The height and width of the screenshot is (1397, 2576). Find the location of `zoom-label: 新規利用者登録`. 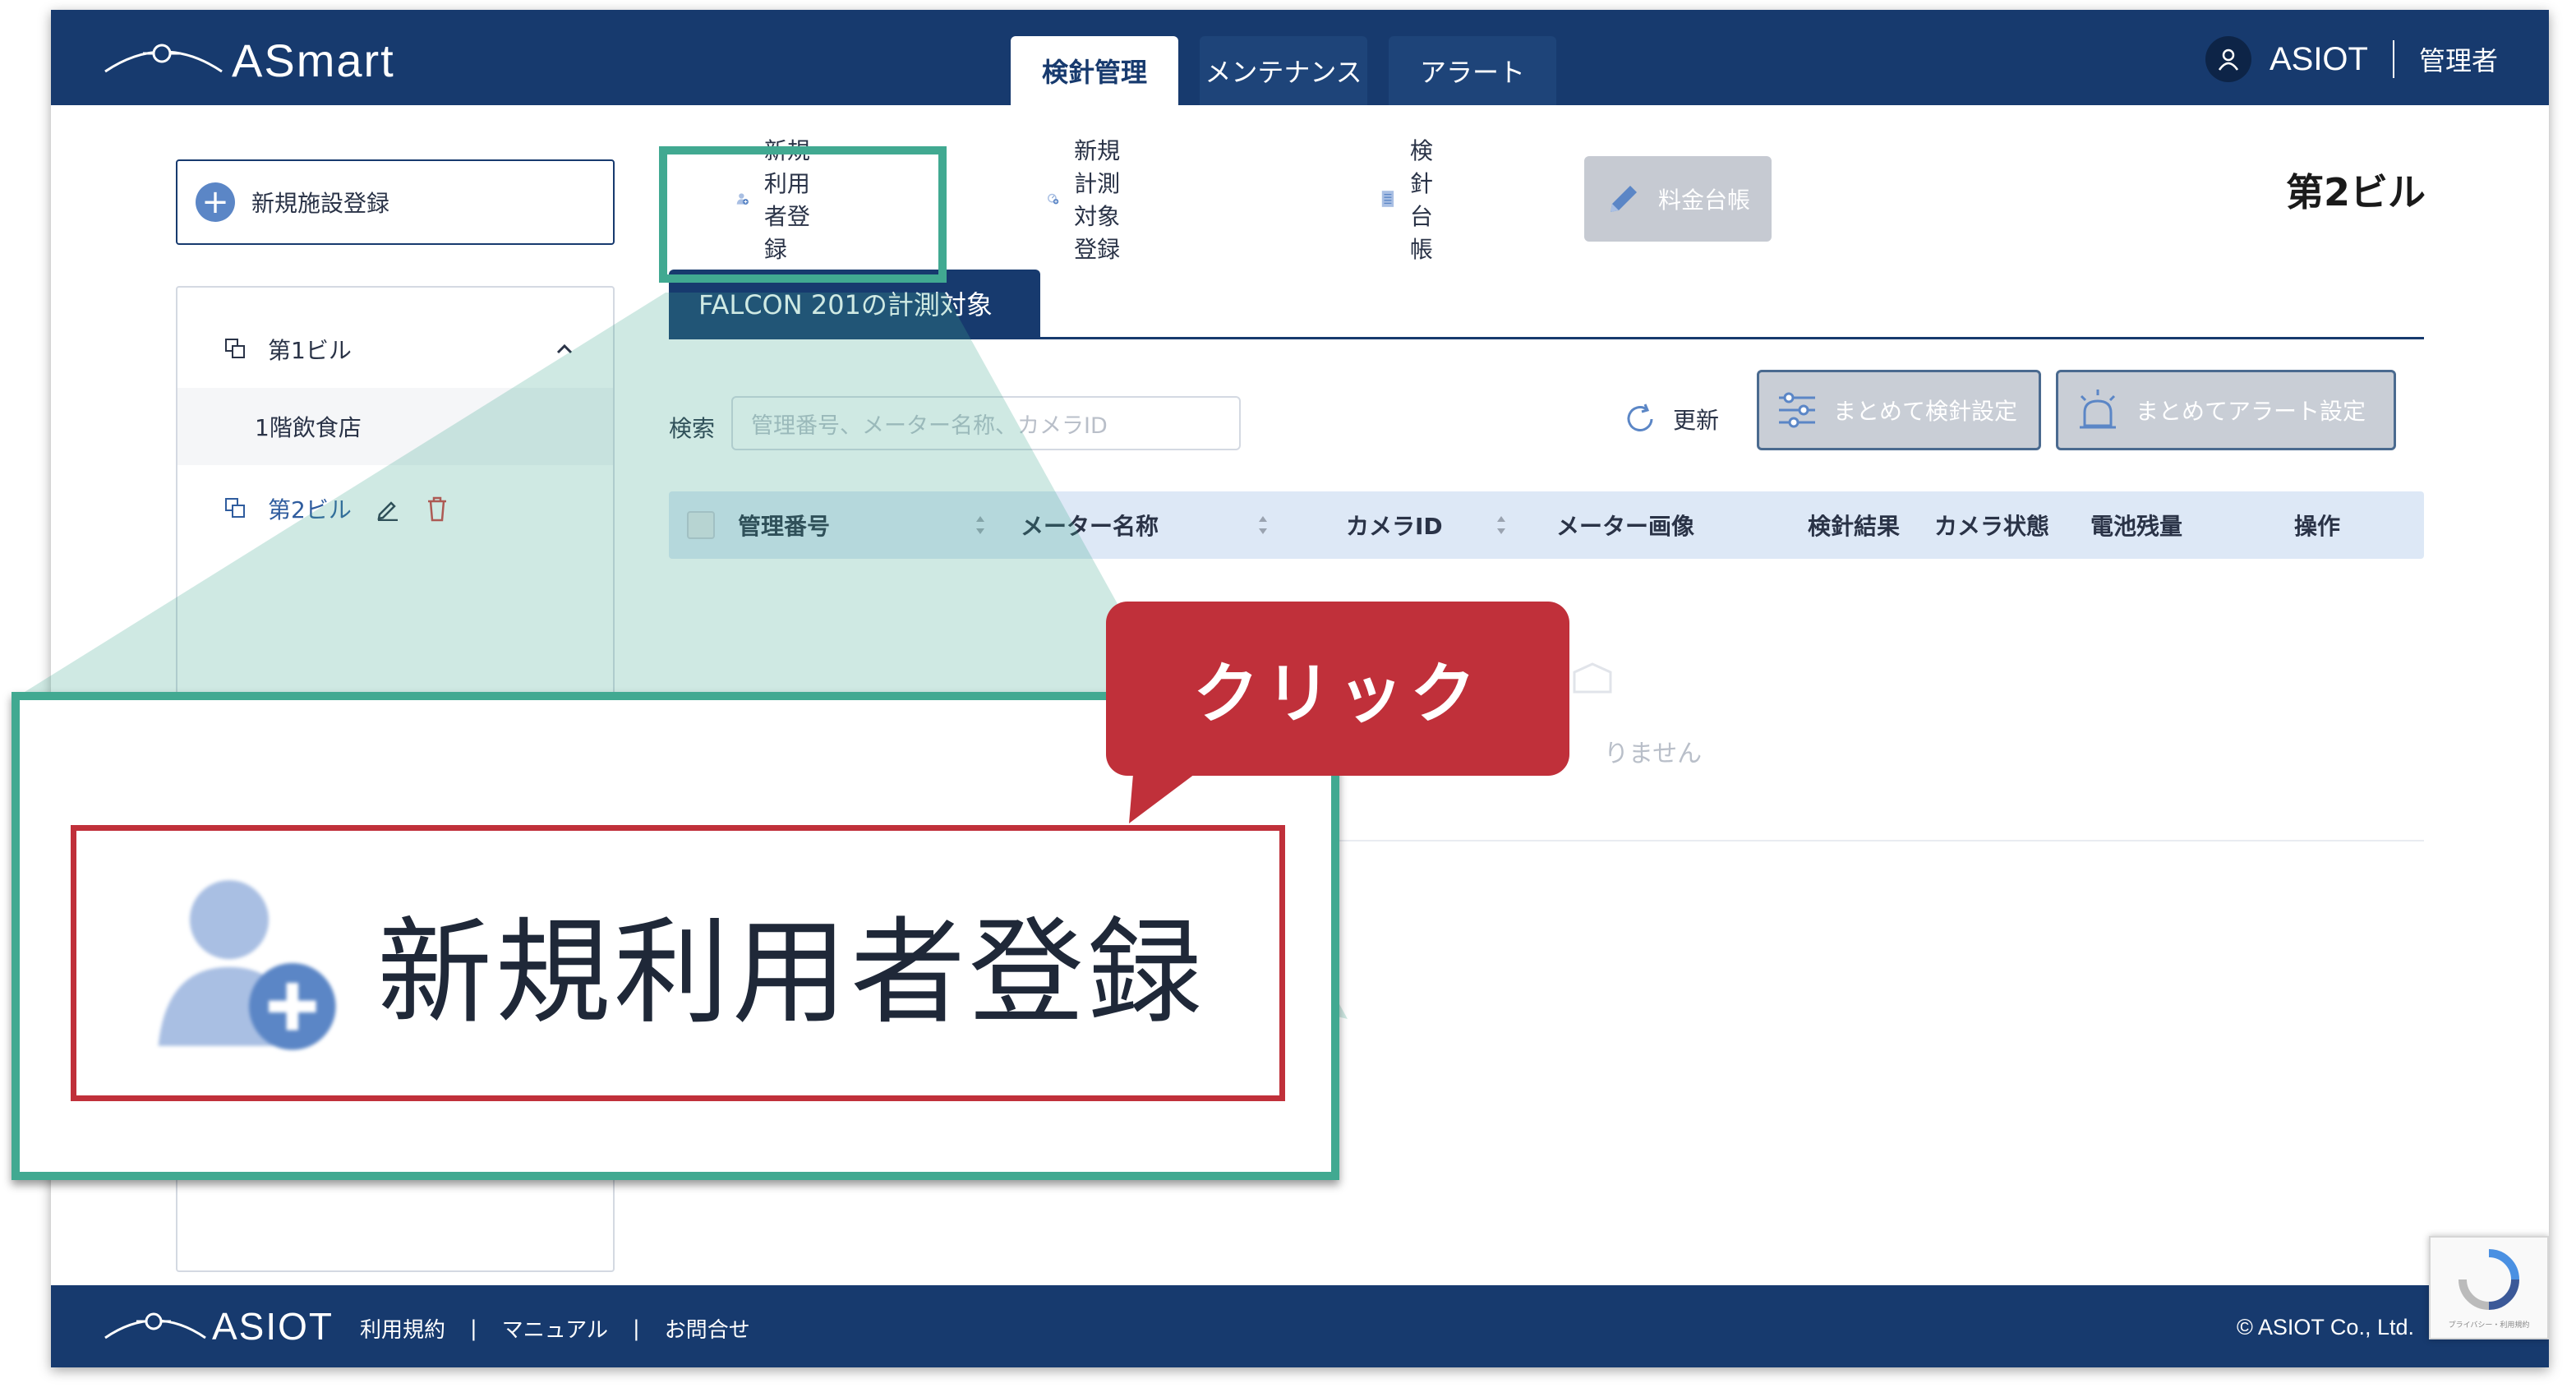

zoom-label: 新規利用者登録 is located at coordinates (791, 973).